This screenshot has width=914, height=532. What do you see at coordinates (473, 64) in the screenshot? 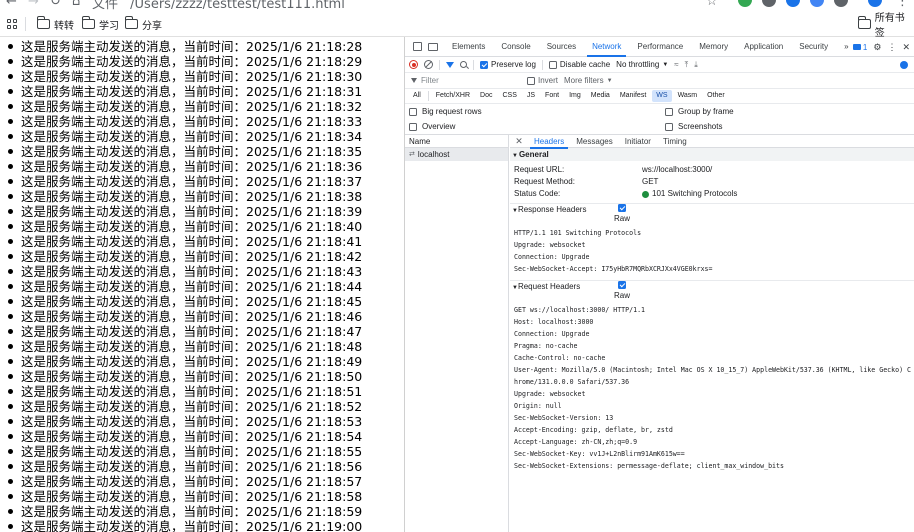
I see `toolbar-divider` at bounding box center [473, 64].